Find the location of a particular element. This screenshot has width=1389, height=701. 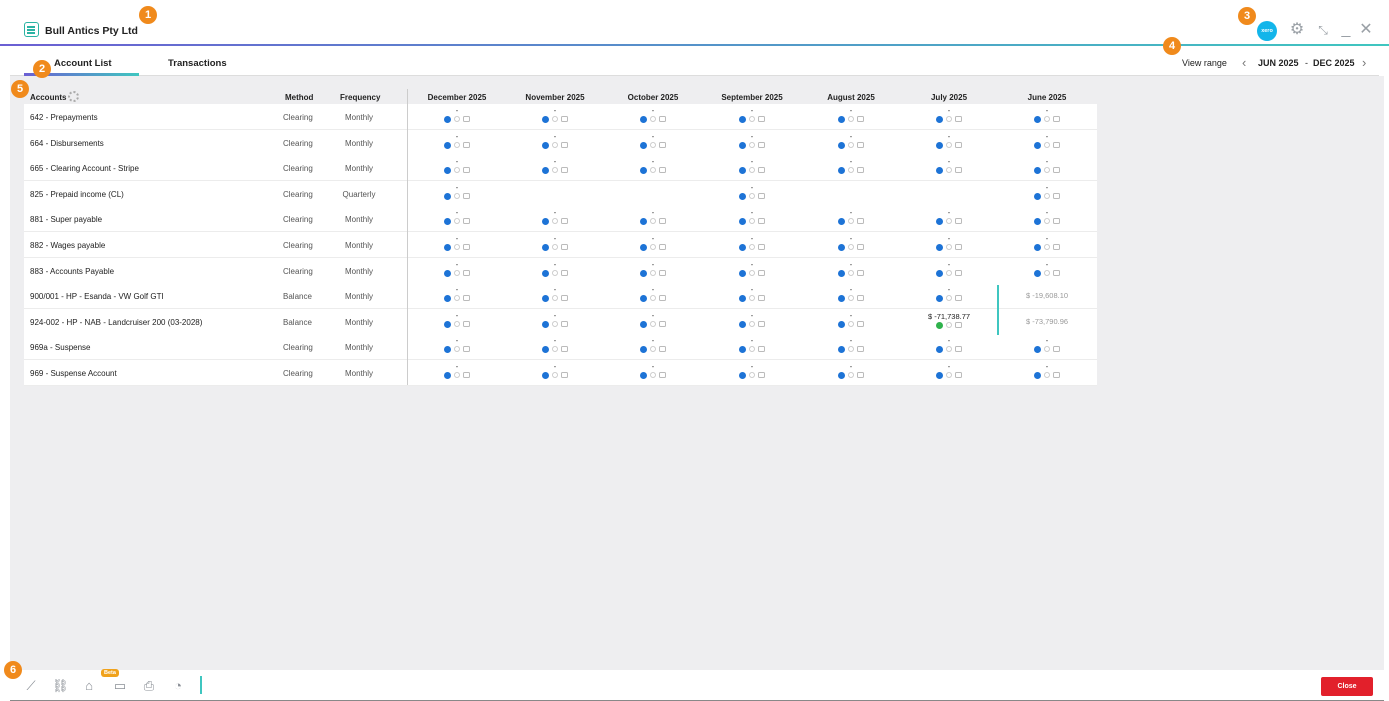

range-start: JUN 2025 is located at coordinates (1278, 63).